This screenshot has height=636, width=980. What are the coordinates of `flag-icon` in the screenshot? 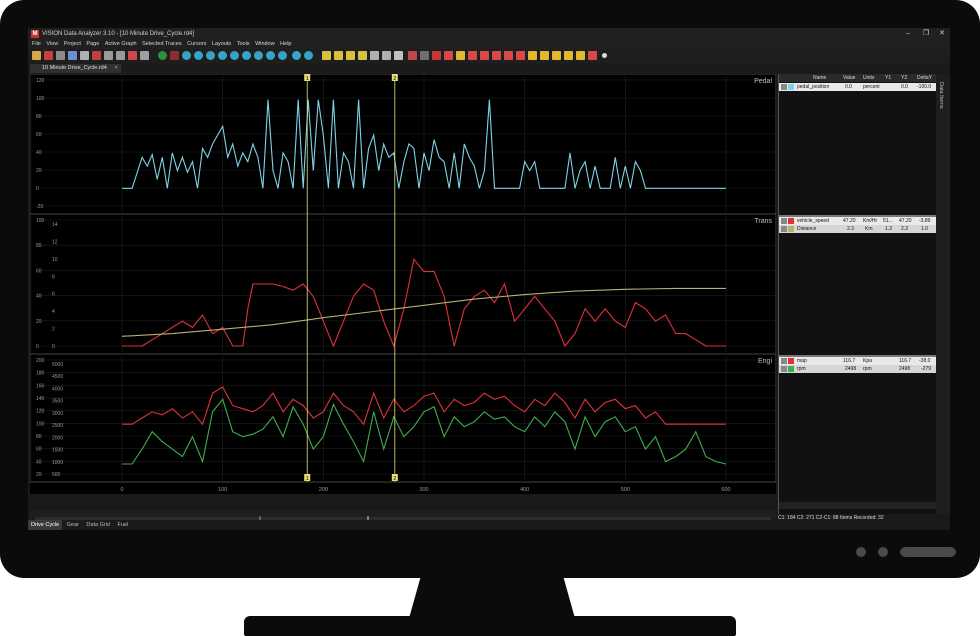 It's located at (412, 55).